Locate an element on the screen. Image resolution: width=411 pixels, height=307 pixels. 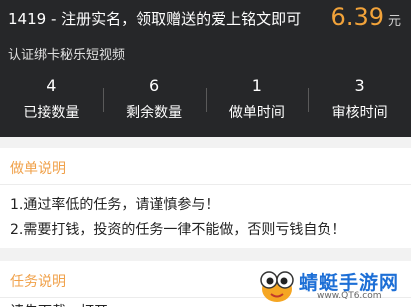
price-value: 6.39 is located at coordinates (357, 17).